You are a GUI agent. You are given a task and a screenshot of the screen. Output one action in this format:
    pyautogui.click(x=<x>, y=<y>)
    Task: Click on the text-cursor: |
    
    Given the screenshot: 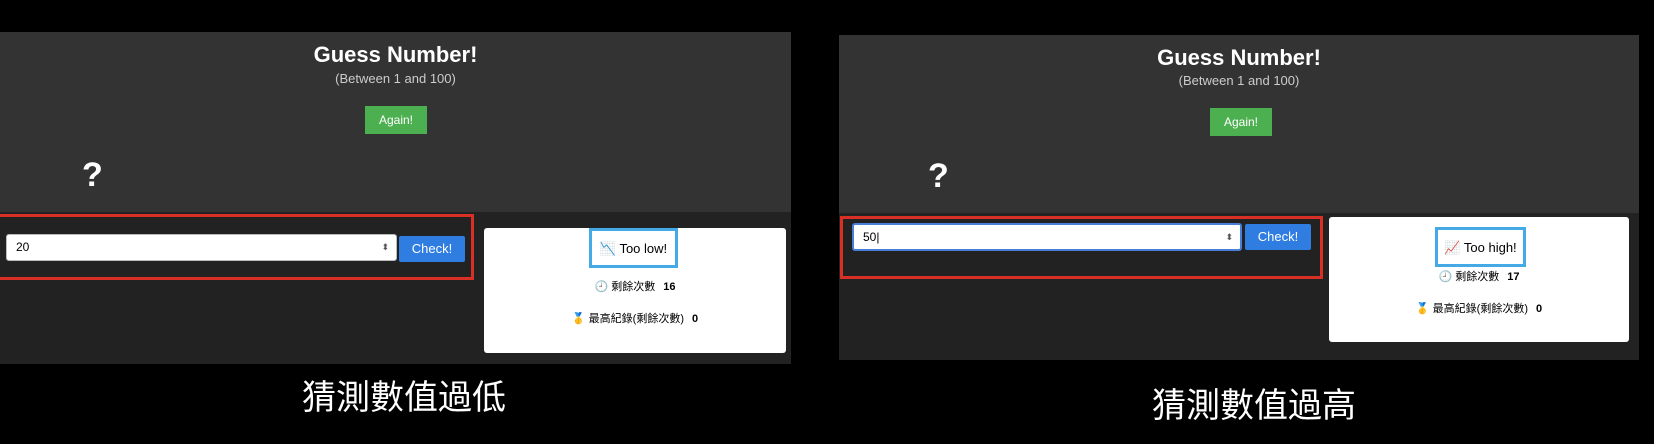 What is the action you would take?
    pyautogui.click(x=878, y=237)
    